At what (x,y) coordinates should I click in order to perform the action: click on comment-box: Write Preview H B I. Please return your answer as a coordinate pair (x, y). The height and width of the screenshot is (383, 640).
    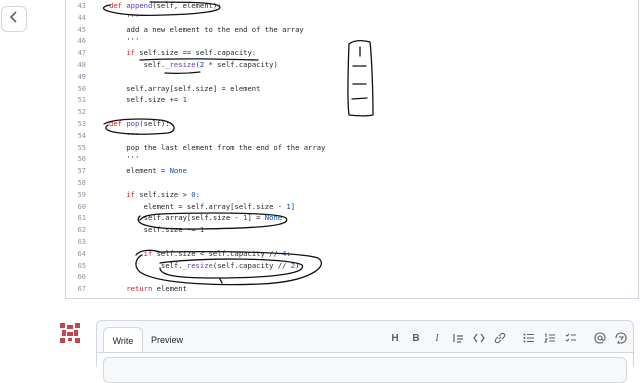
    Looking at the image, I should click on (365, 351).